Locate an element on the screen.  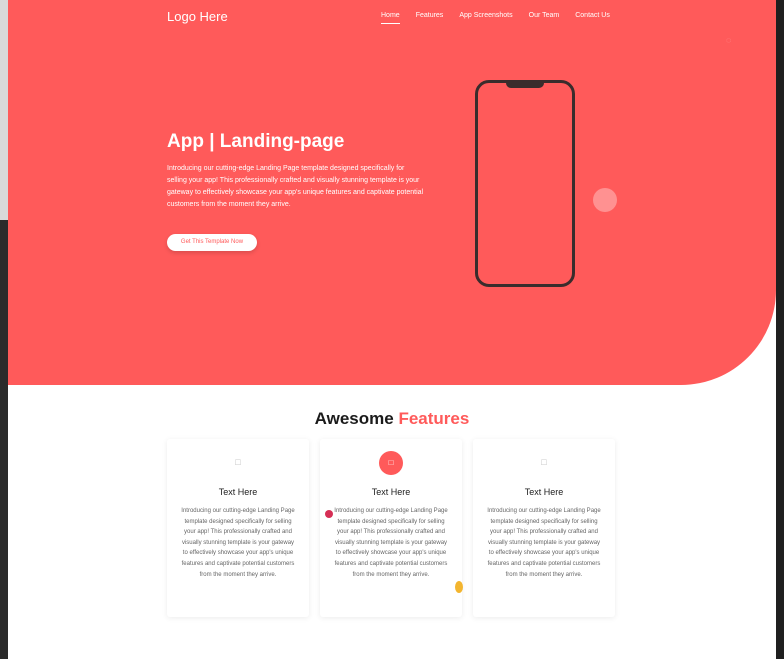
left-window-edge is located at coordinates (4, 329).